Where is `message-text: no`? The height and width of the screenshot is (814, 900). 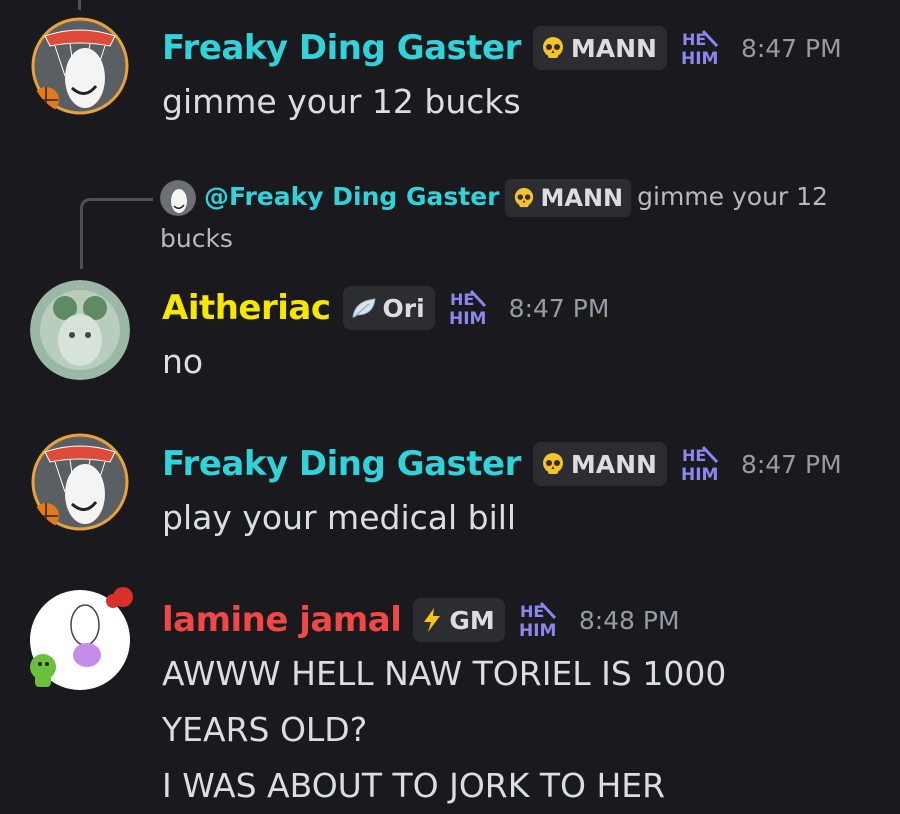 message-text: no is located at coordinates (183, 361).